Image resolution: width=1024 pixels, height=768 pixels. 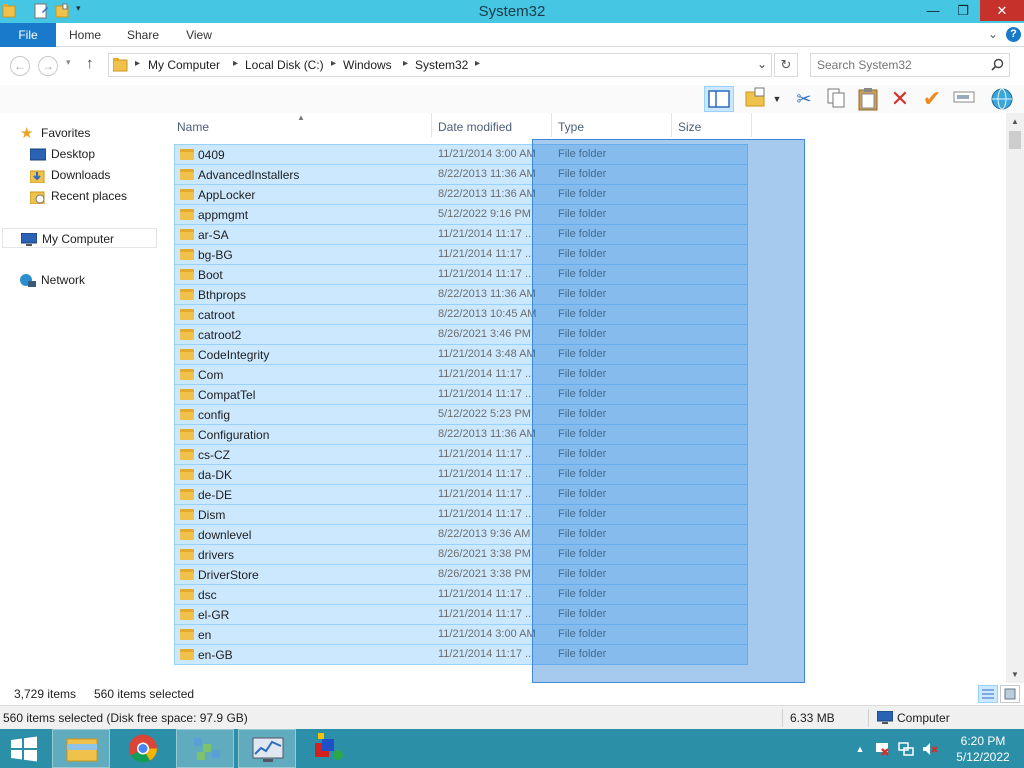 What do you see at coordinates (215, 655) in the screenshot?
I see `file-name: en-GB` at bounding box center [215, 655].